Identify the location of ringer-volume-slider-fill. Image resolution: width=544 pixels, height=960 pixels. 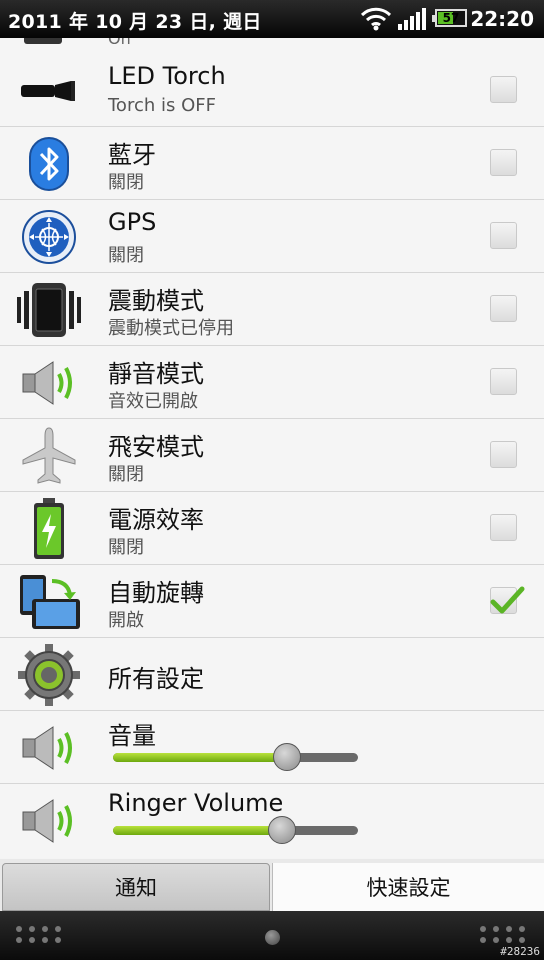
(198, 830).